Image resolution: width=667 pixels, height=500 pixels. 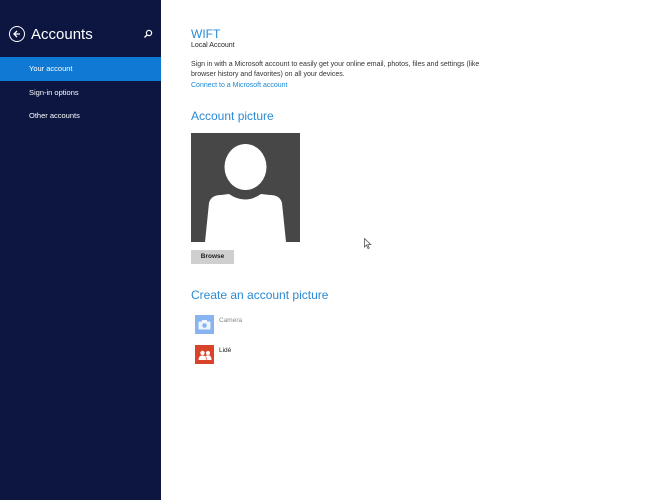 I want to click on people-label: Lidé, so click(x=225, y=350).